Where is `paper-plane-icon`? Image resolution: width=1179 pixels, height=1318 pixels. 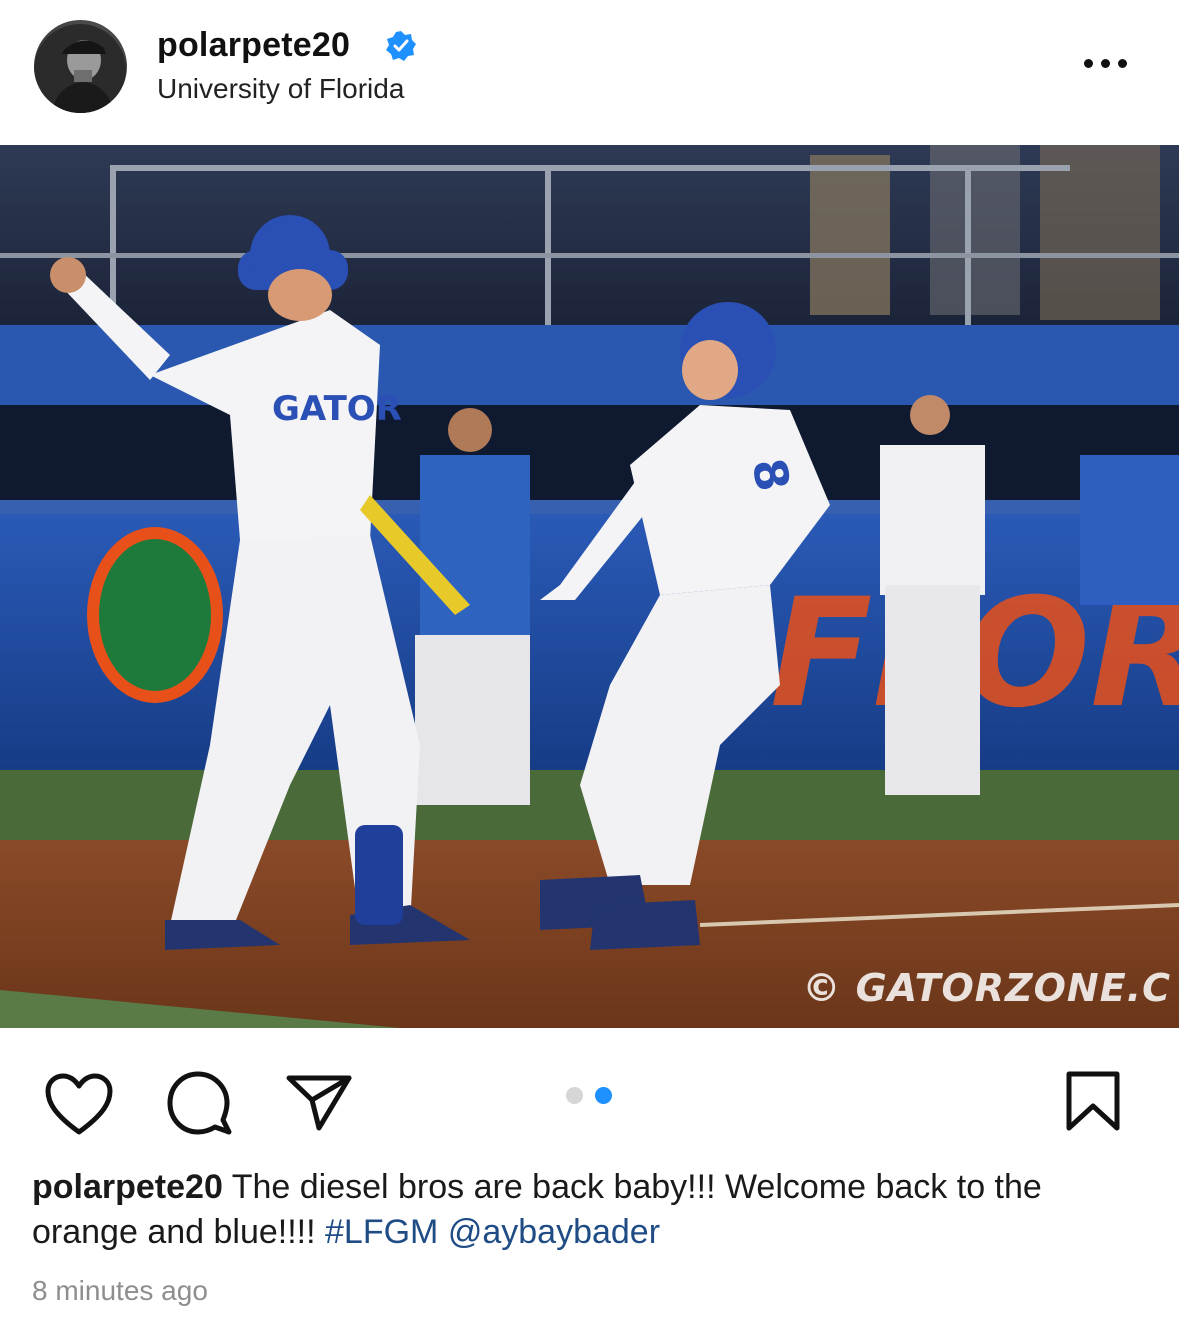 paper-plane-icon is located at coordinates (319, 1102).